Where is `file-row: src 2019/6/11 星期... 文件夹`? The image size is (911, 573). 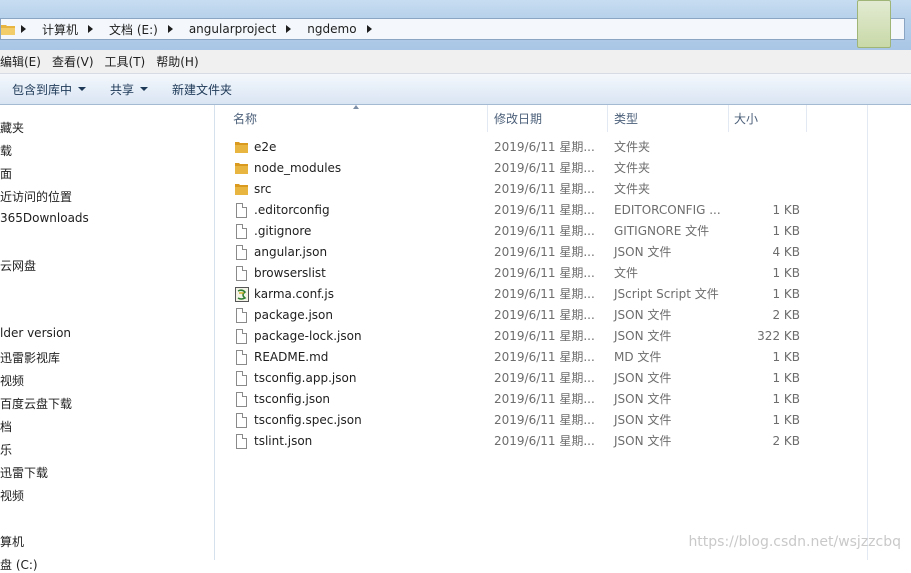 file-row: src 2019/6/11 星期... 文件夹 is located at coordinates (515, 189).